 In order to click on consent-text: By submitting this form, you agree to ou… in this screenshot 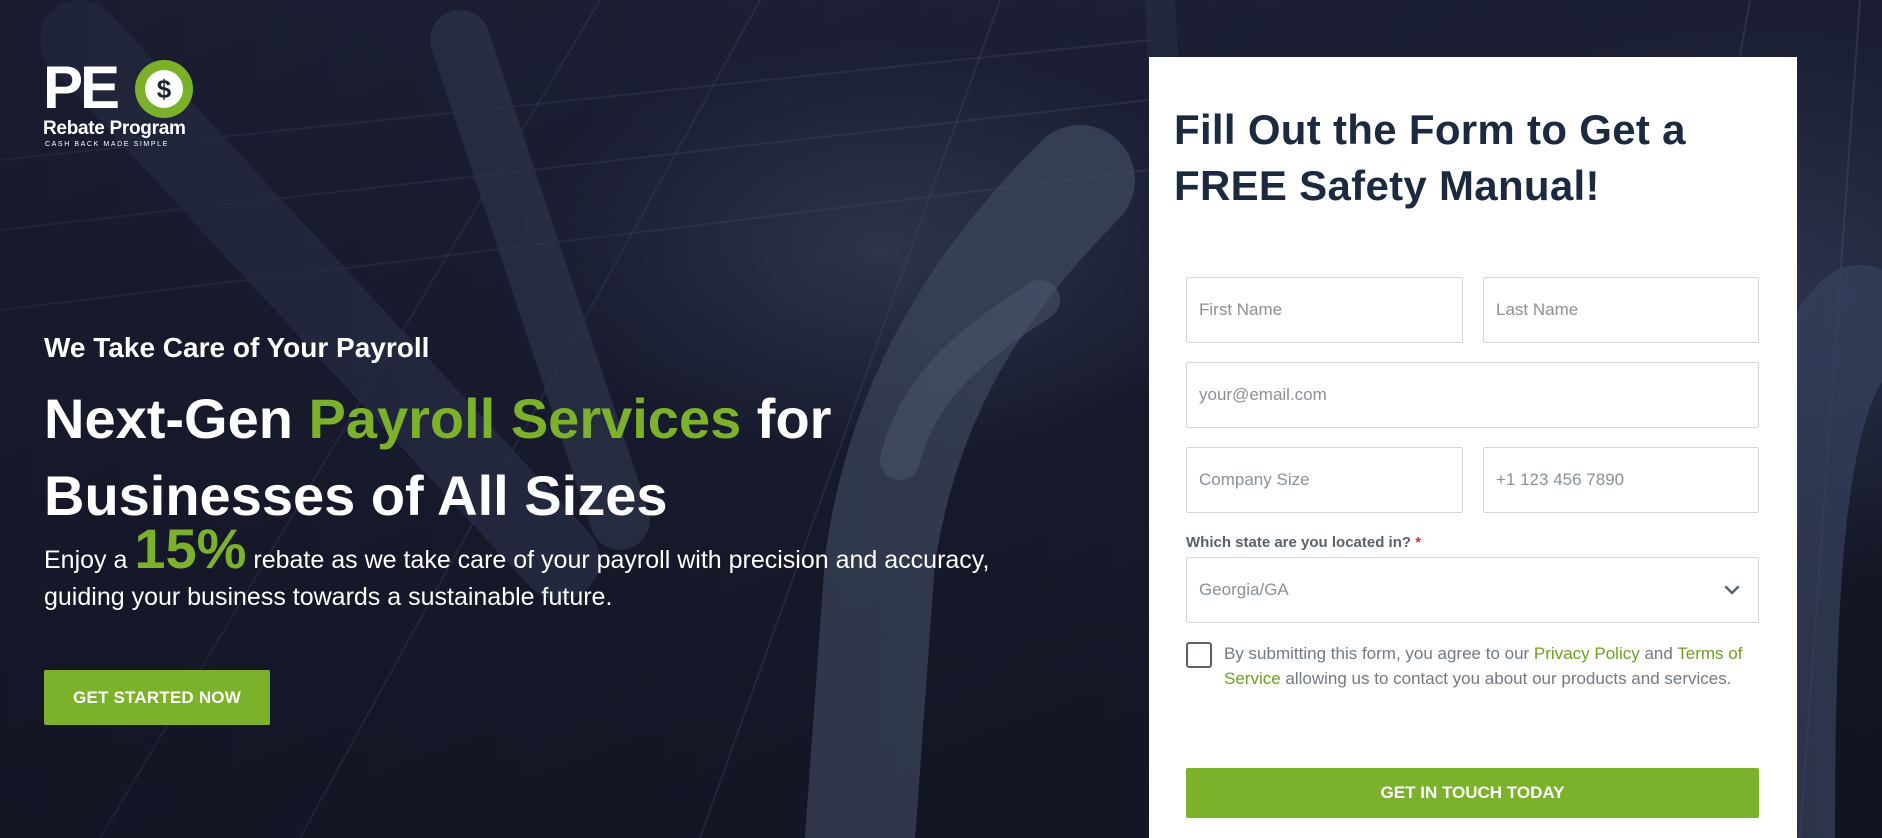, I will do `click(1484, 666)`.